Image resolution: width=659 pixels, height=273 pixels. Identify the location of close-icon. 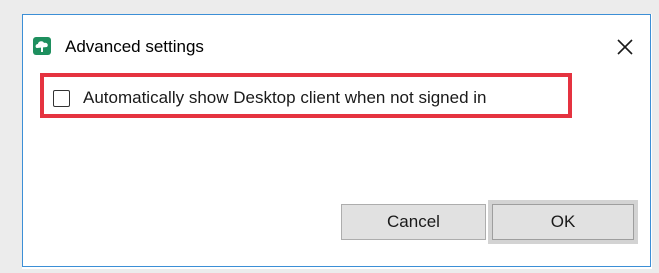
(625, 47).